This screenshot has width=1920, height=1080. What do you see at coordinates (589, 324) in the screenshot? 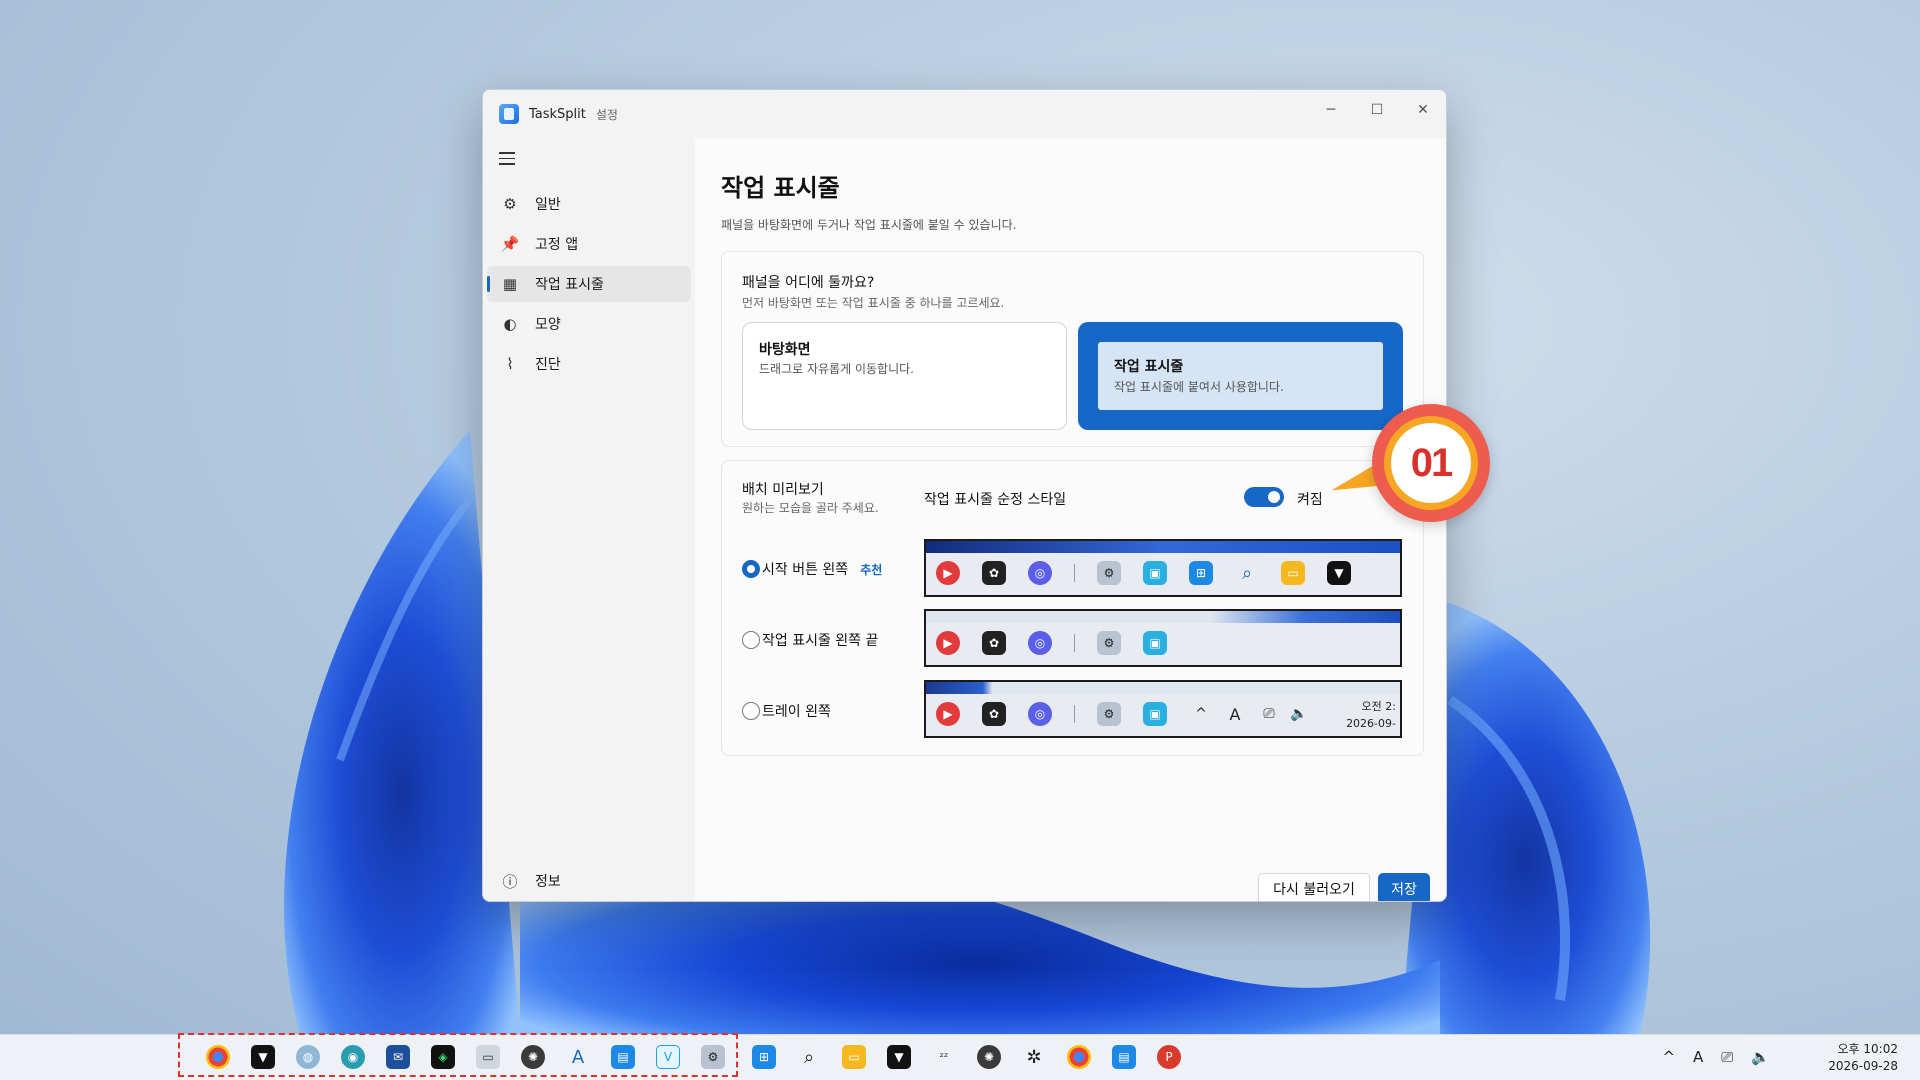
I see `sidebar-item-appearance: ◐ 모양` at bounding box center [589, 324].